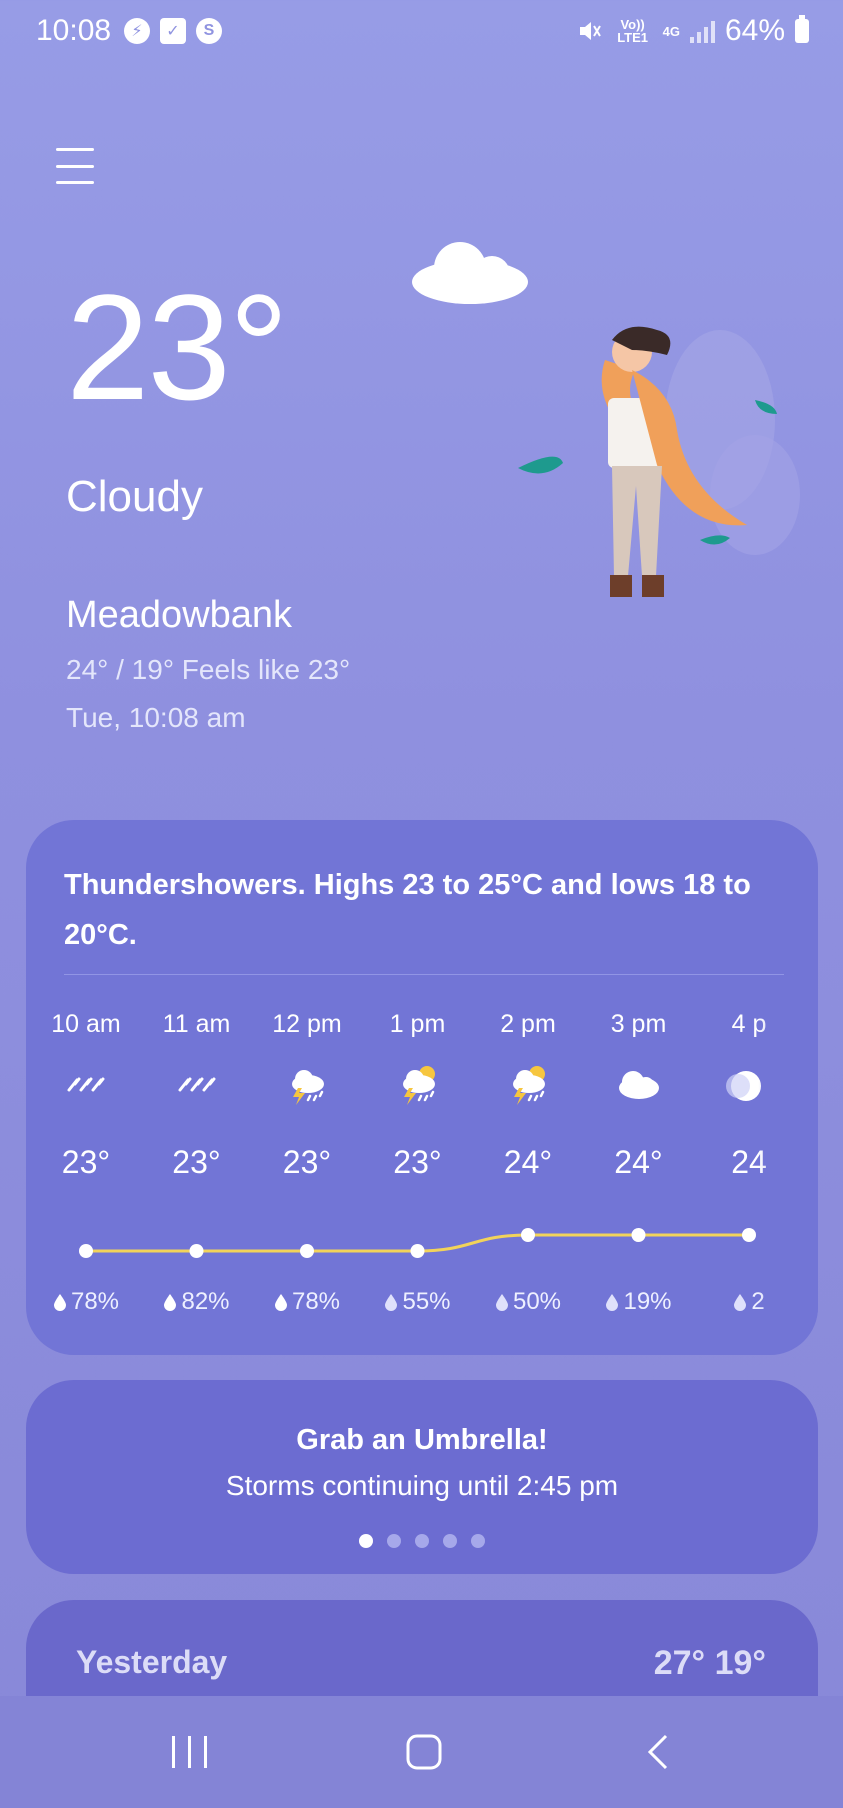 This screenshot has width=843, height=1808. What do you see at coordinates (633, 31) in the screenshot?
I see `volte-icon: Vo)) LTE1` at bounding box center [633, 31].